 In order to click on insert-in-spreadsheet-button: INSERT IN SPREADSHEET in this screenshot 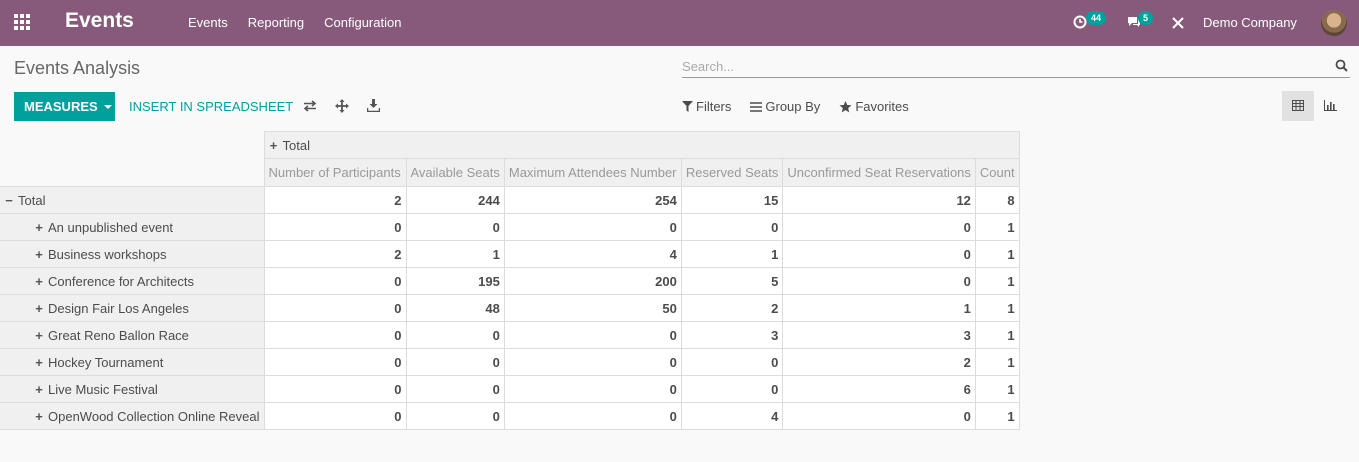, I will do `click(211, 106)`.